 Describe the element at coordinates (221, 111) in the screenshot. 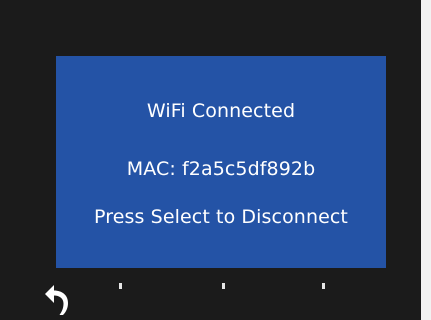

I see `wifi-status-text: WiFi Connected` at that location.